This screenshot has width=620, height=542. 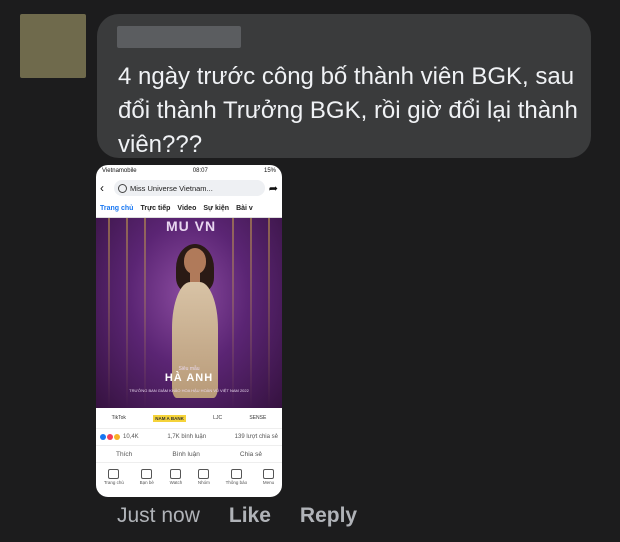 I want to click on nav-groups: Nhóm, so click(x=204, y=477).